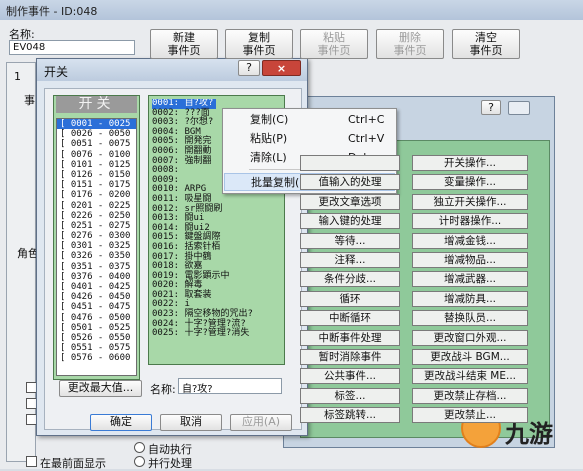  I want to click on apply-button: 应用(A), so click(261, 422).